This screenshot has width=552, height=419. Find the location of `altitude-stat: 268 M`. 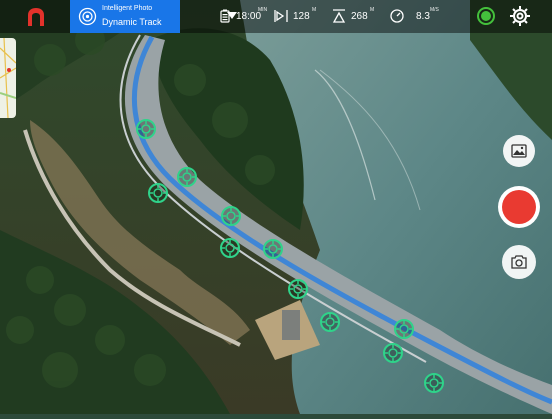

altitude-stat: 268 M is located at coordinates (356, 16).